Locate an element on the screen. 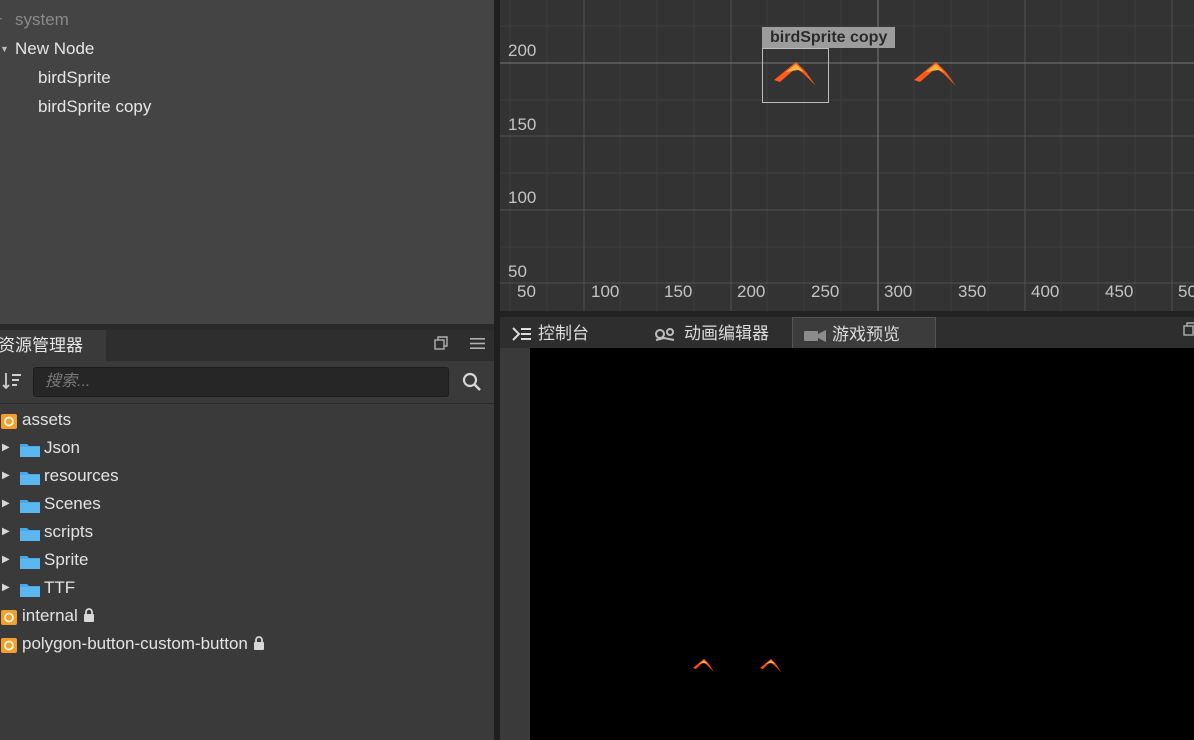  tree-item-label: assets is located at coordinates (47, 419).